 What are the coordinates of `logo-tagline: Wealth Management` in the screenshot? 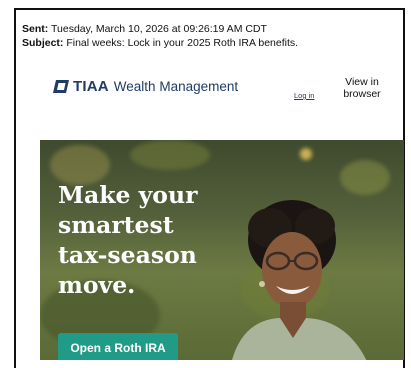 It's located at (176, 86).